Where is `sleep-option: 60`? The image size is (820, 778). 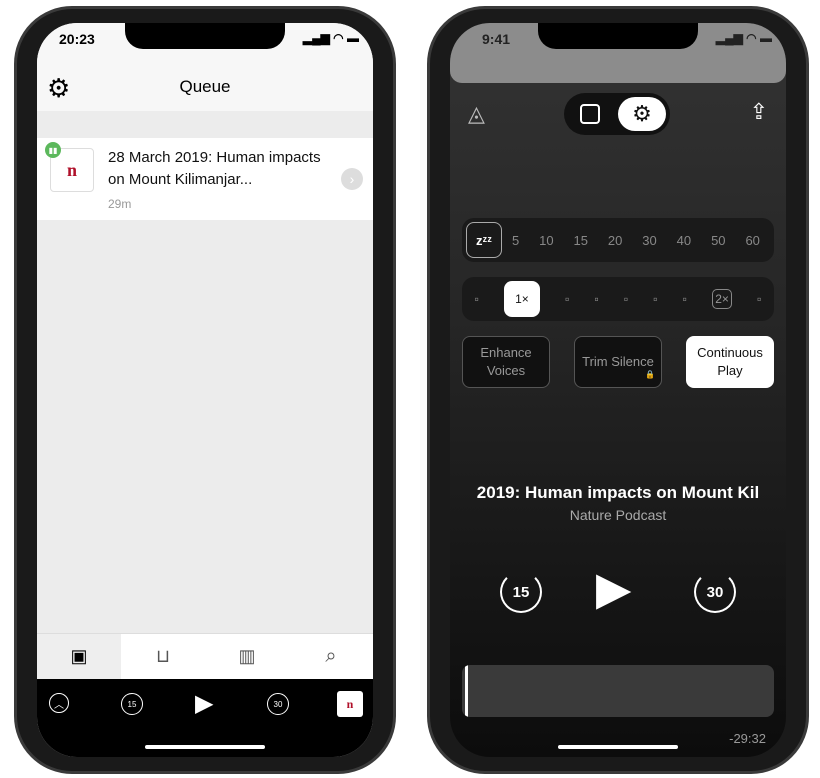 sleep-option: 60 is located at coordinates (752, 240).